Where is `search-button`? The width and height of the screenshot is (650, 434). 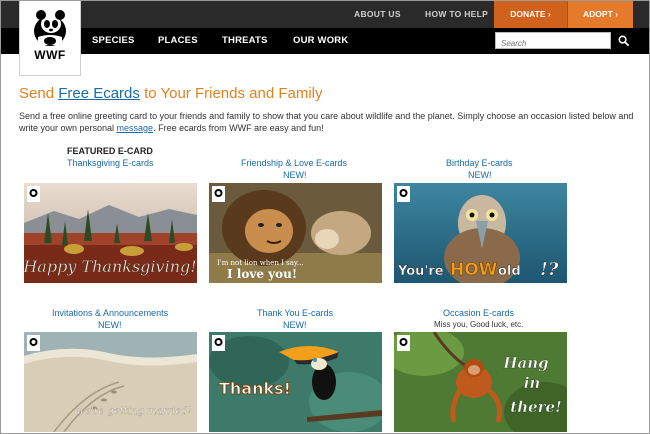 search-button is located at coordinates (623, 40).